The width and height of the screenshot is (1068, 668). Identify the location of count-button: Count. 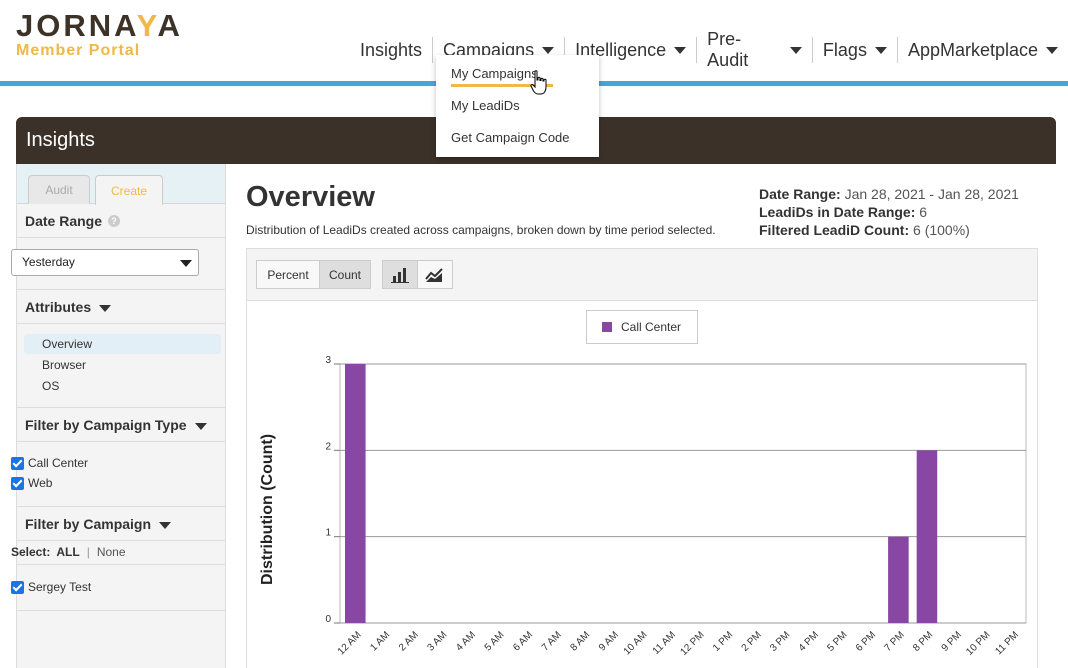
(345, 274).